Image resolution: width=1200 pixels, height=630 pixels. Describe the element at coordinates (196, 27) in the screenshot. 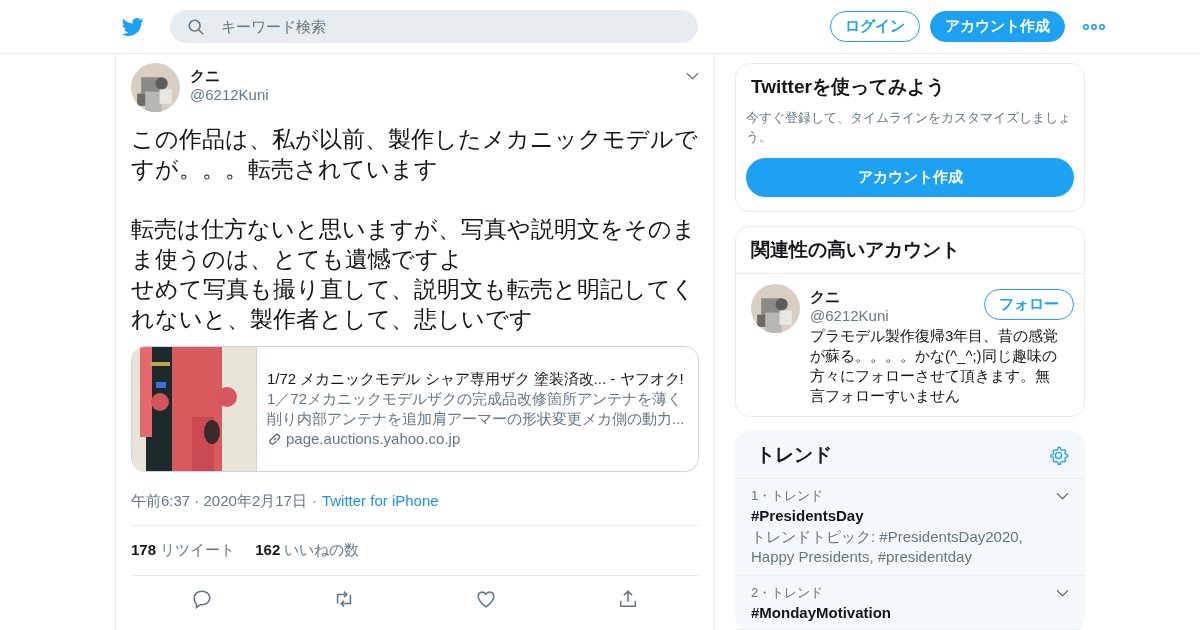

I see `search-icon` at that location.